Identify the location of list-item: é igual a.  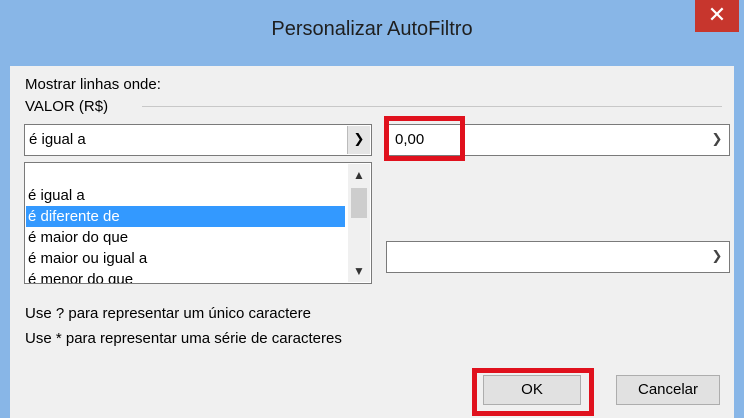
(185, 195).